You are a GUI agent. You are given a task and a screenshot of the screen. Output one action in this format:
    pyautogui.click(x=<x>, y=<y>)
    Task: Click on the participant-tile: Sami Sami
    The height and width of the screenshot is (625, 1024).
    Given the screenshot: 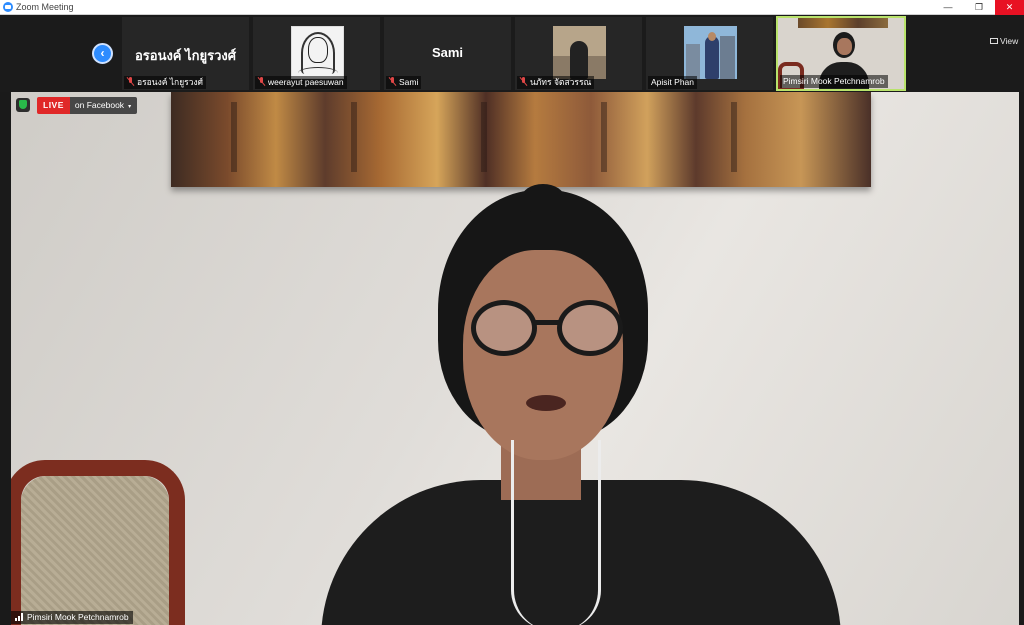 What is the action you would take?
    pyautogui.click(x=447, y=53)
    